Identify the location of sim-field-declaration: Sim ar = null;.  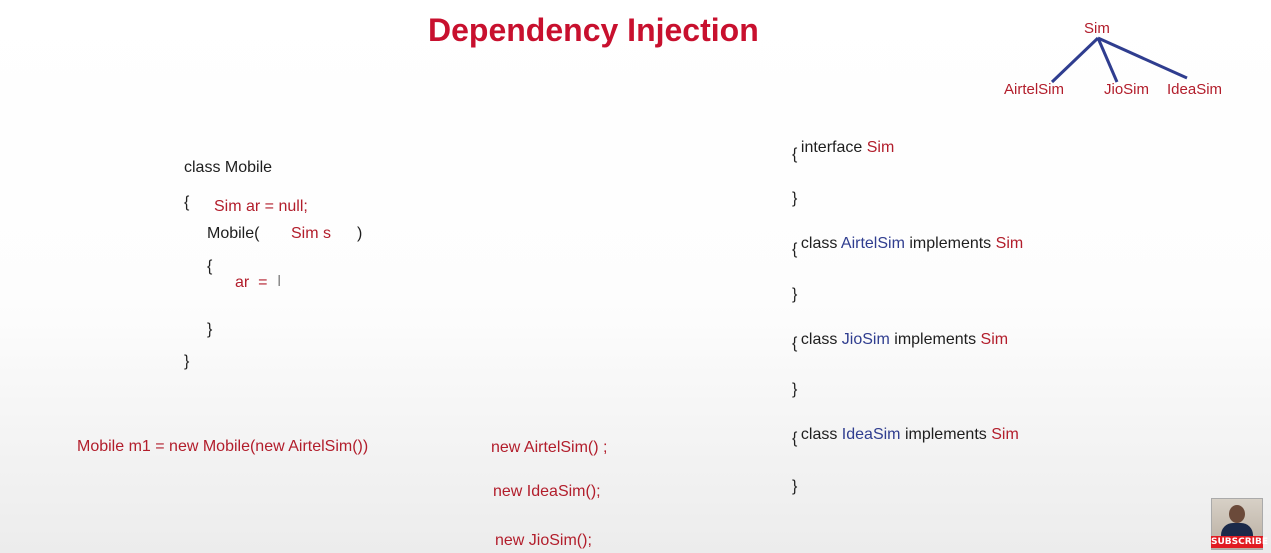
(261, 206).